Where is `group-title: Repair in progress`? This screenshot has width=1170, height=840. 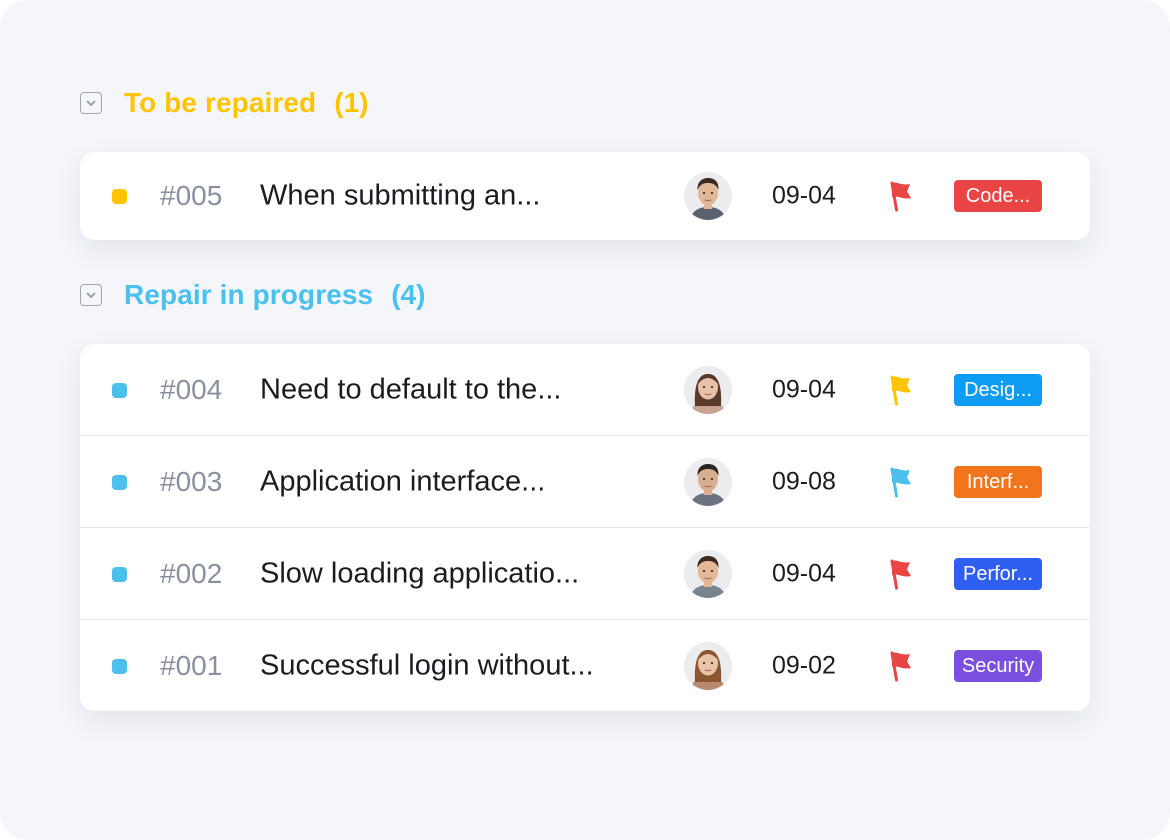
group-title: Repair in progress is located at coordinates (249, 294).